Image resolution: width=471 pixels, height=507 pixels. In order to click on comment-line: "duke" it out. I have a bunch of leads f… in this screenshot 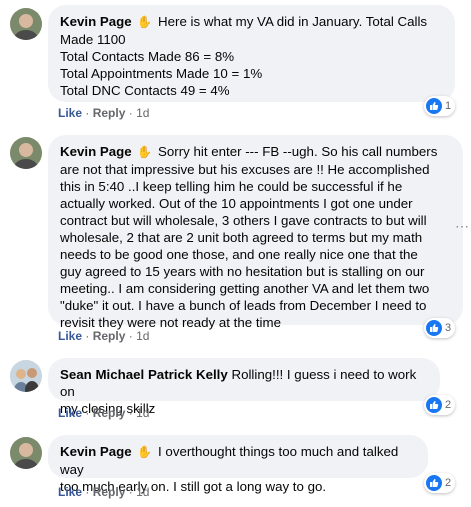, I will do `click(243, 305)`.